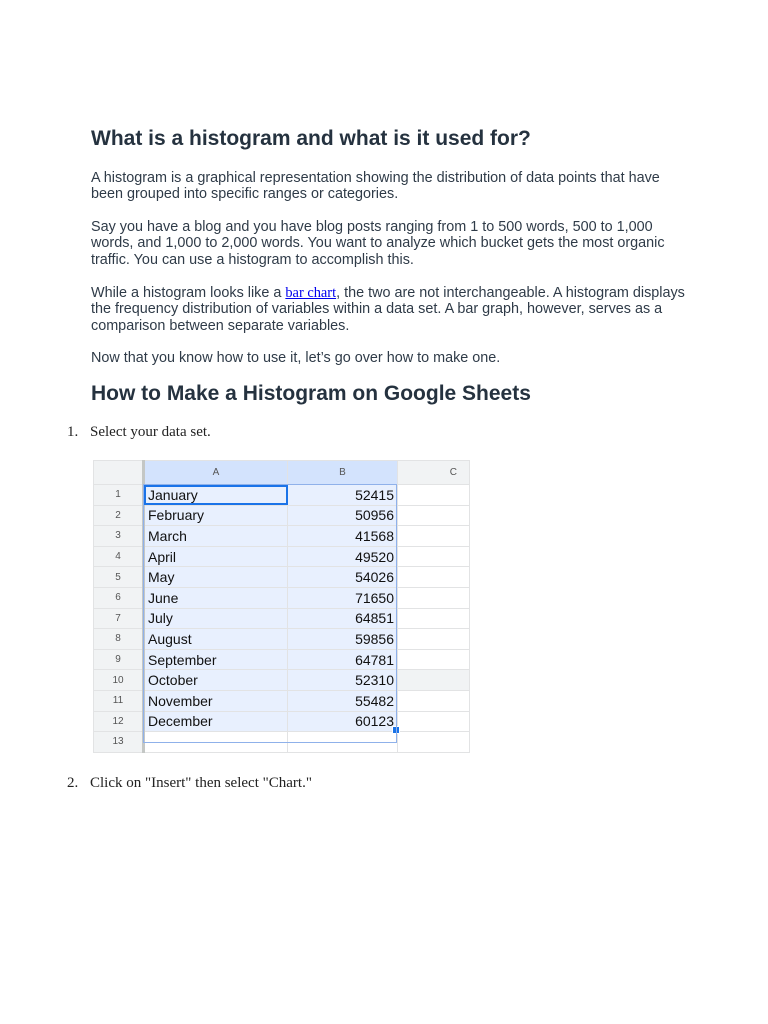  I want to click on step-1: 1. Select your data set., so click(139, 432).